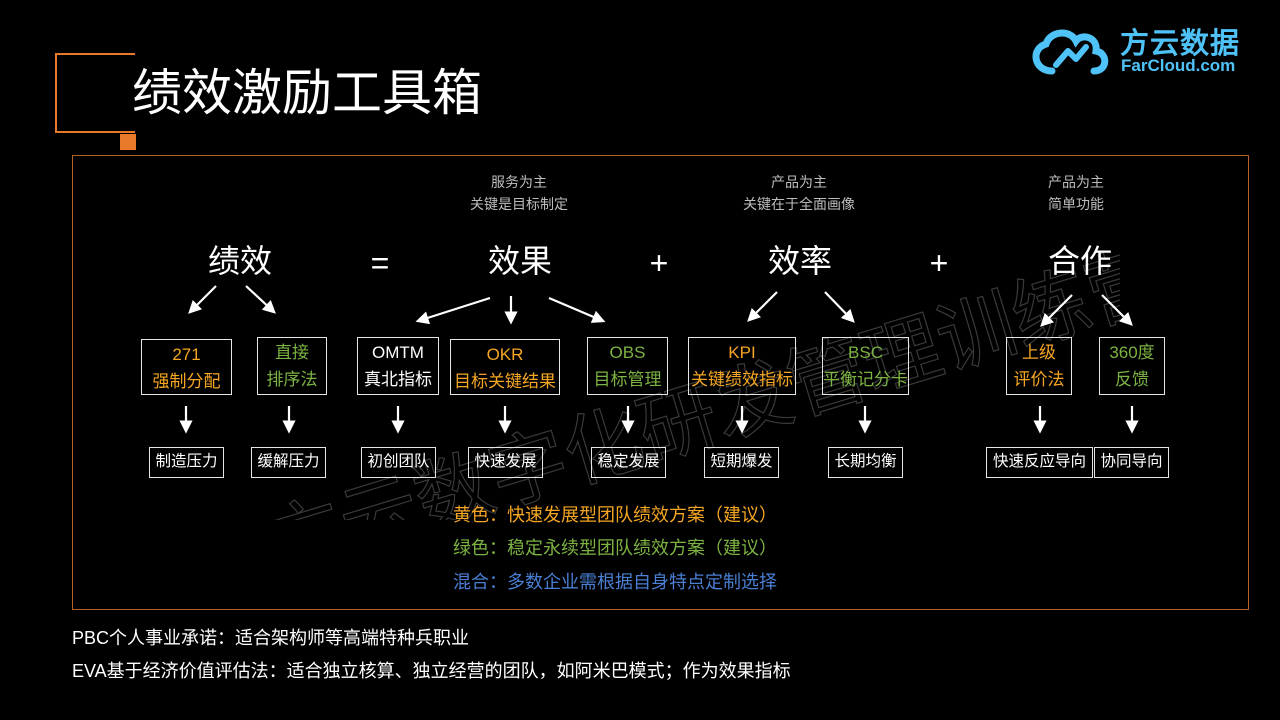  What do you see at coordinates (453, 310) in the screenshot?
I see `arrow-effect-left` at bounding box center [453, 310].